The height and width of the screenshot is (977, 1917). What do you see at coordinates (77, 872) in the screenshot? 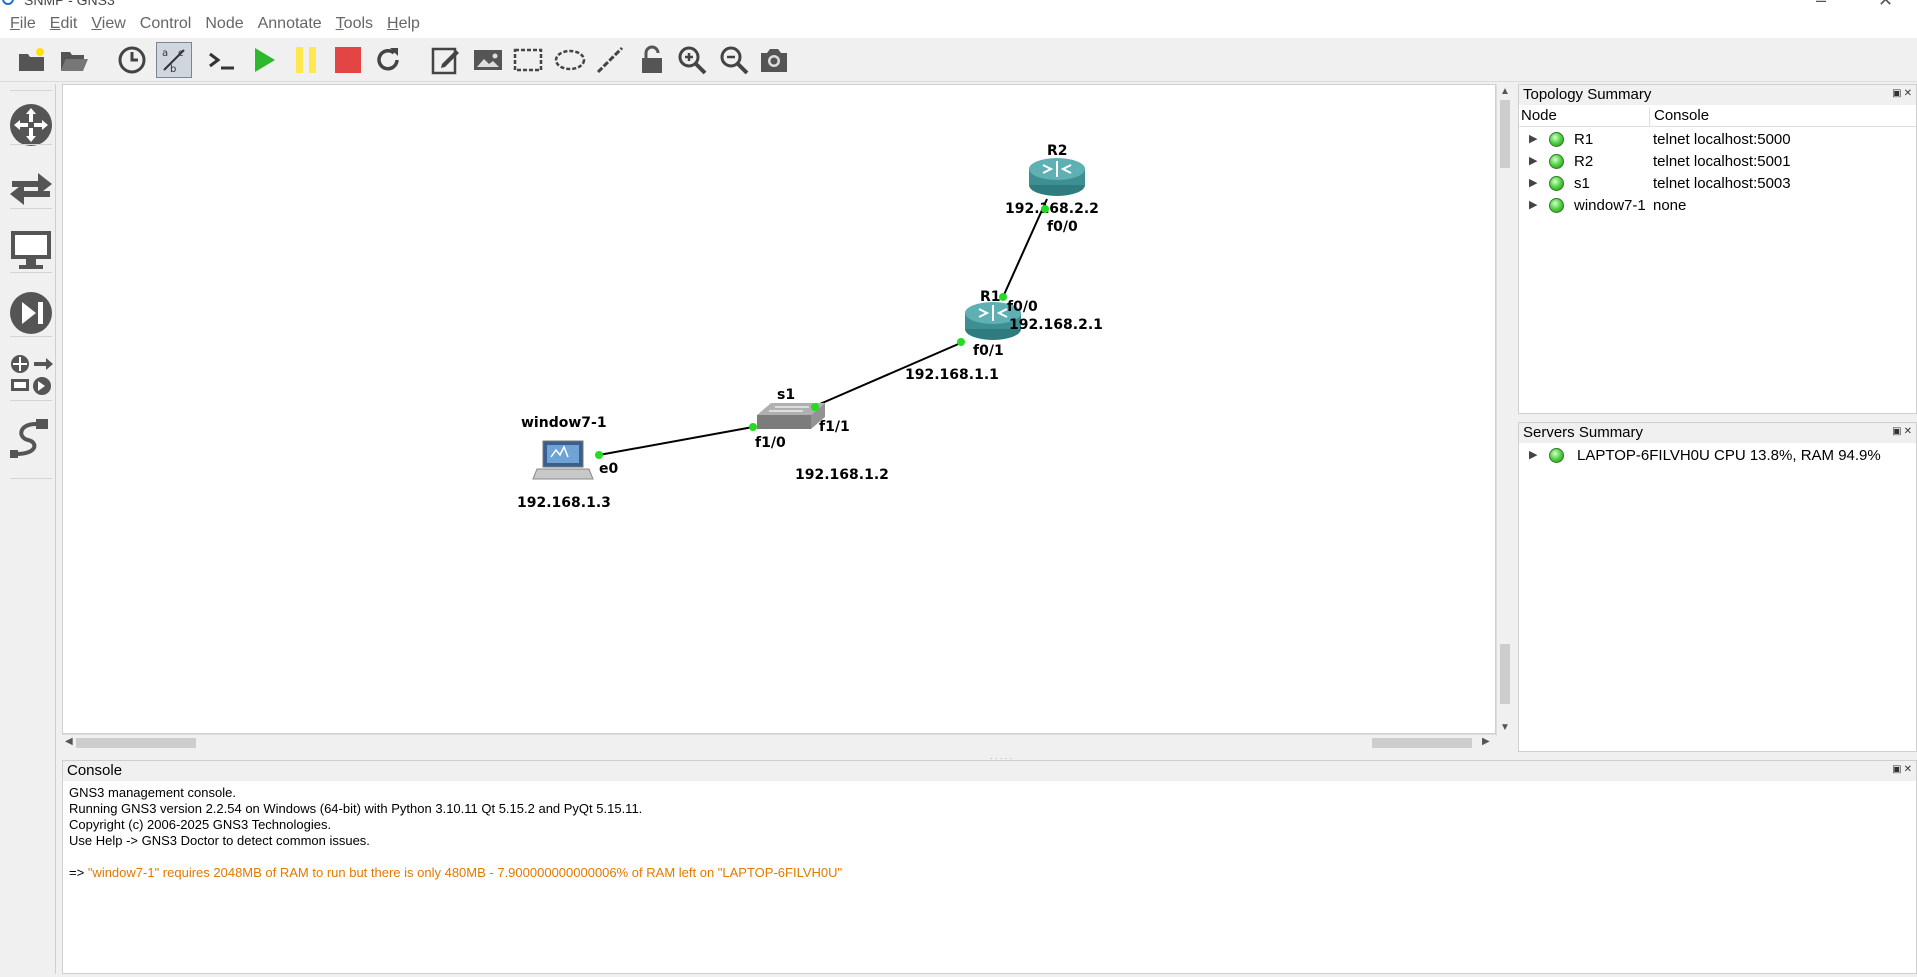
I see `console-prompt: =>` at bounding box center [77, 872].